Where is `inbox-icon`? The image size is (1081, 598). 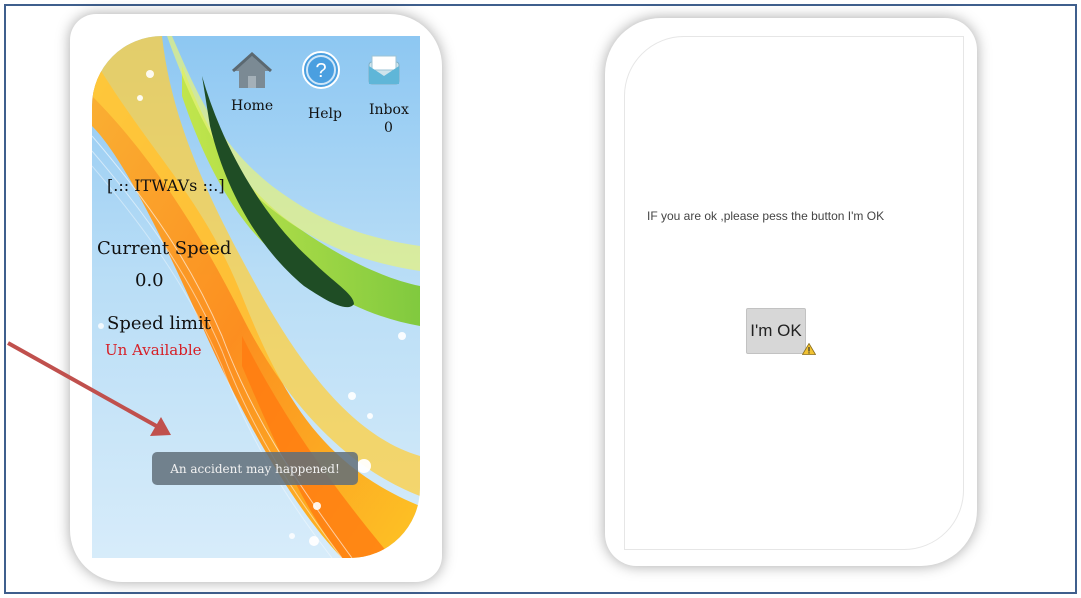 inbox-icon is located at coordinates (384, 72).